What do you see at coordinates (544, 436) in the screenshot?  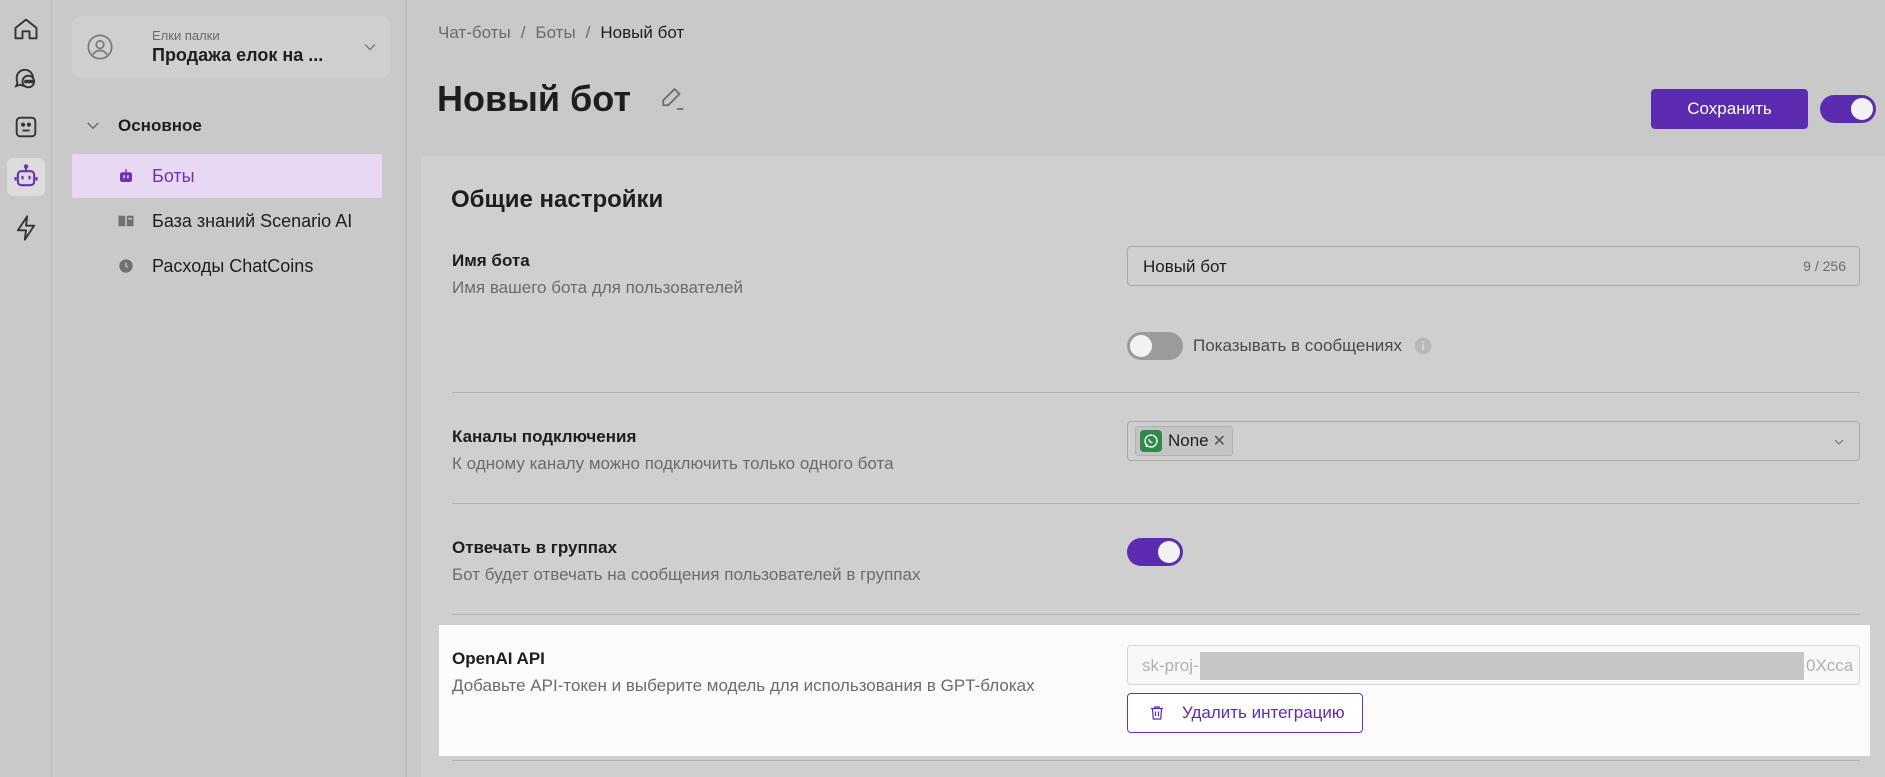 I see `channels-label: Каналы подключения` at bounding box center [544, 436].